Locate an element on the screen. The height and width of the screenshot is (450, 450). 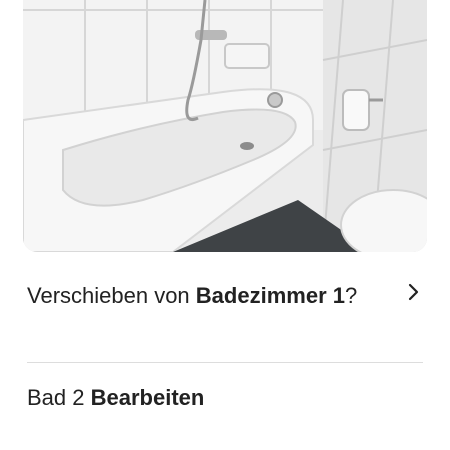
move-room-number: 1 is located at coordinates (339, 295).